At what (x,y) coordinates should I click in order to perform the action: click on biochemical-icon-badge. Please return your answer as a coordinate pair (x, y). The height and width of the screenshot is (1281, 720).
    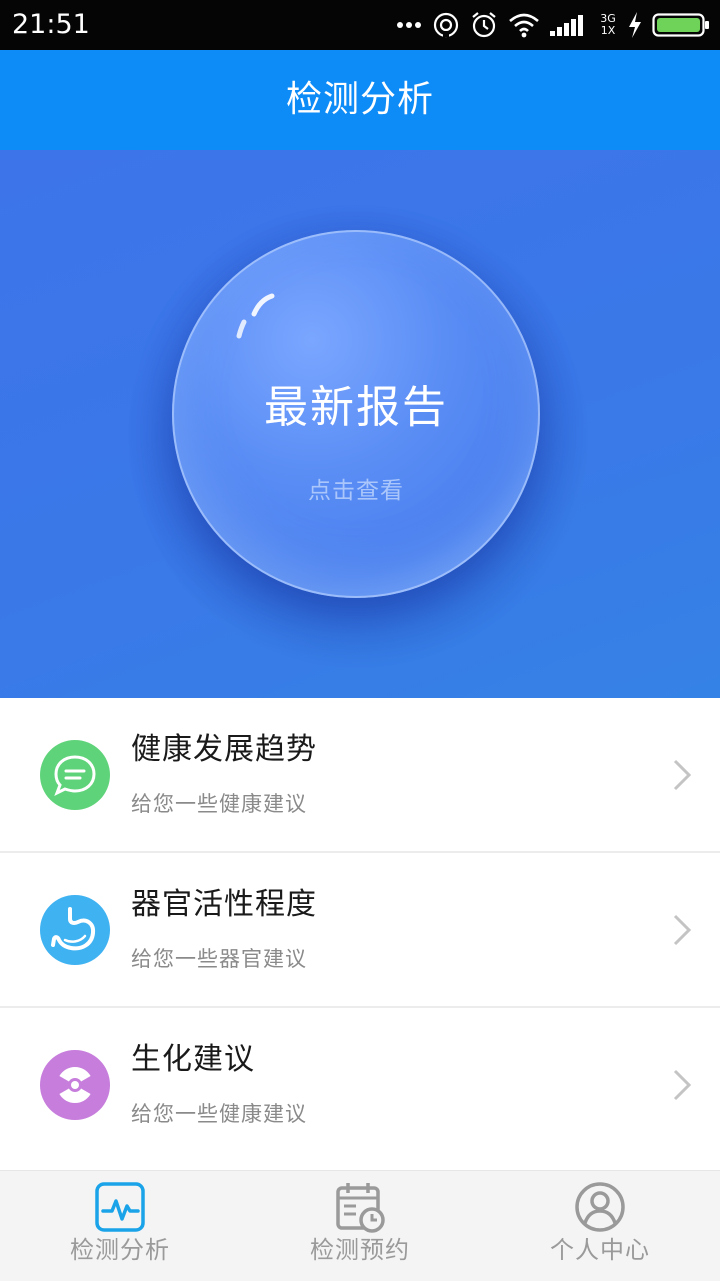
    Looking at the image, I should click on (75, 1085).